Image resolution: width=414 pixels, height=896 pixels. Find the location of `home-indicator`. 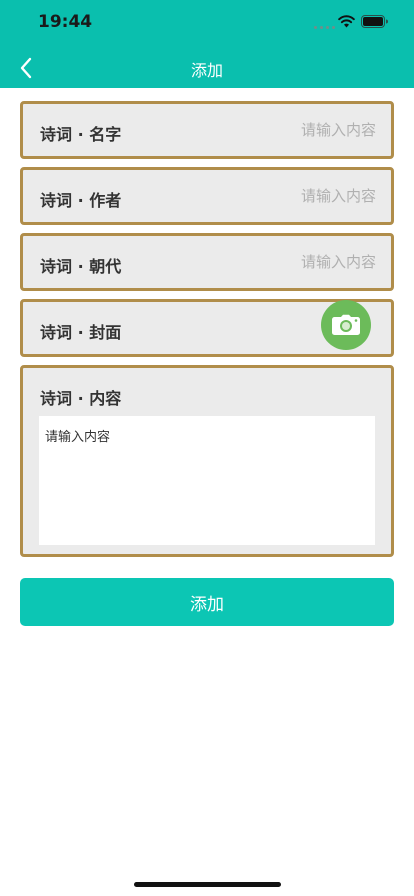

home-indicator is located at coordinates (207, 884).